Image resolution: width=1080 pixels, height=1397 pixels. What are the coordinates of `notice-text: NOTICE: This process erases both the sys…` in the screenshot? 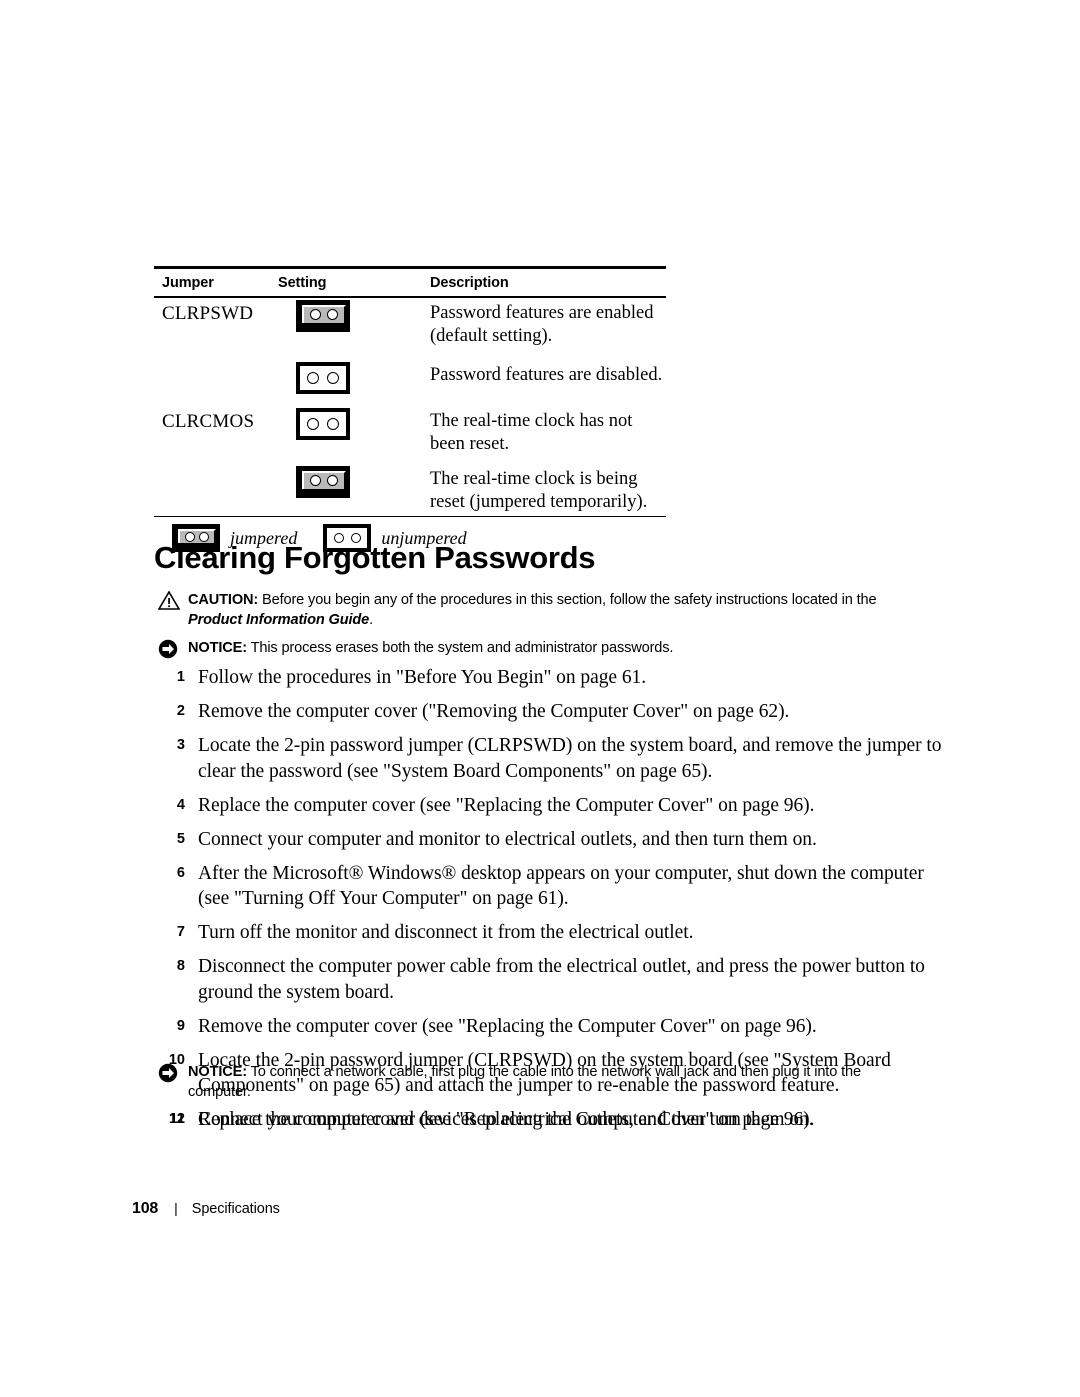 It's located at (558, 648).